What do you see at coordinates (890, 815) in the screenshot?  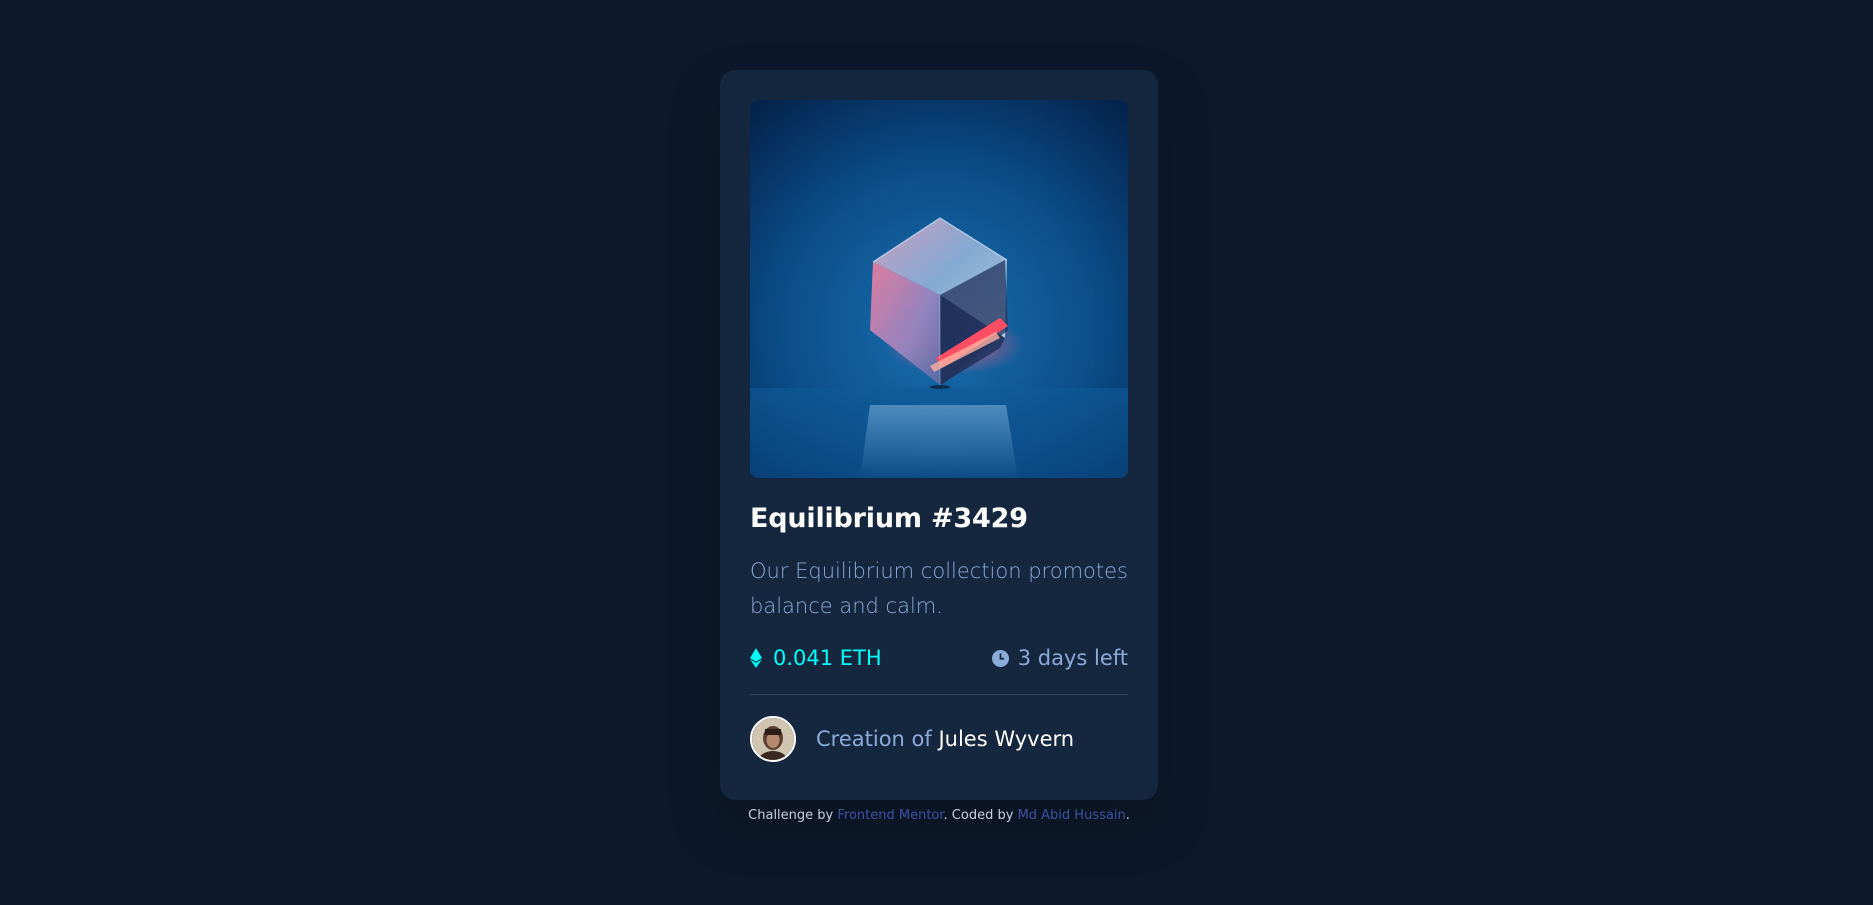 I see `frontend-mentor-link: Frontend Mentor` at bounding box center [890, 815].